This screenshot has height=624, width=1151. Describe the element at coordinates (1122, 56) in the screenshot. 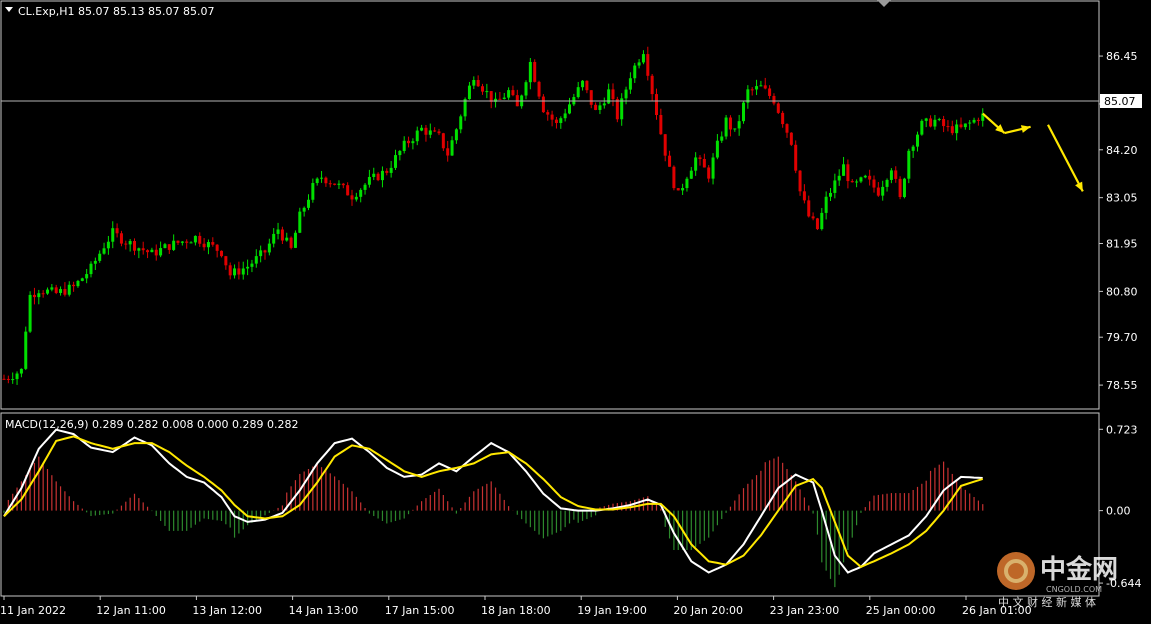

I see `price-tick-label: 86.45` at that location.